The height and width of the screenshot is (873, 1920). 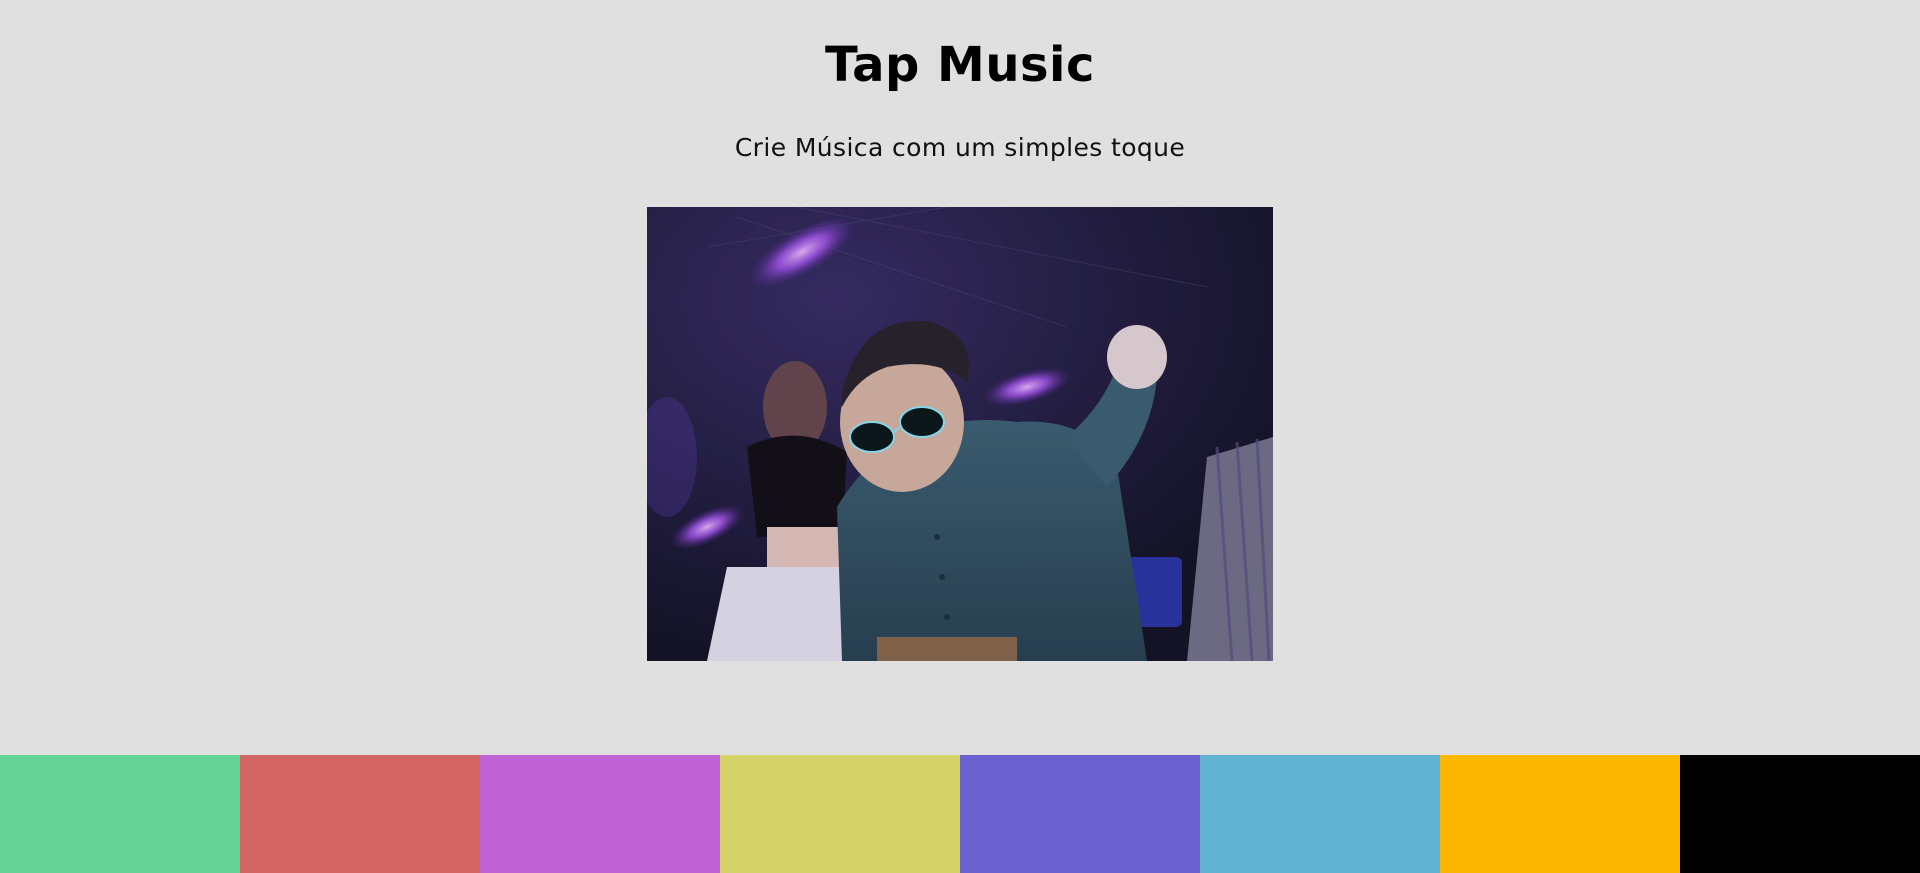 What do you see at coordinates (960, 147) in the screenshot?
I see `page-subtitle: Crie Música com um simples toque` at bounding box center [960, 147].